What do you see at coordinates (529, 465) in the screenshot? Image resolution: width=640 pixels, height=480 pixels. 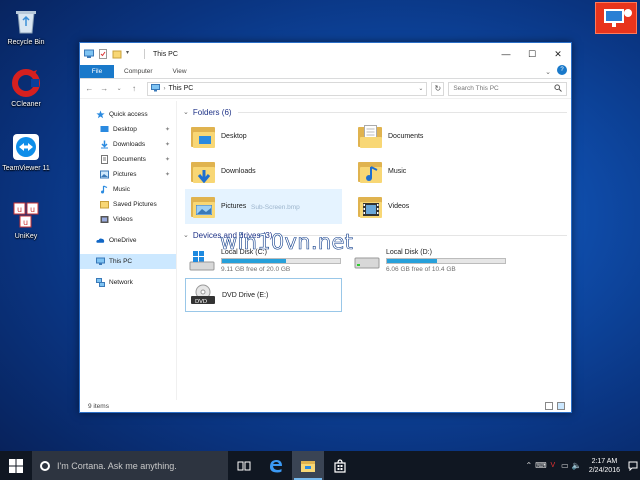 I see `show-hidden-icons-icon: ⌃` at bounding box center [529, 465].